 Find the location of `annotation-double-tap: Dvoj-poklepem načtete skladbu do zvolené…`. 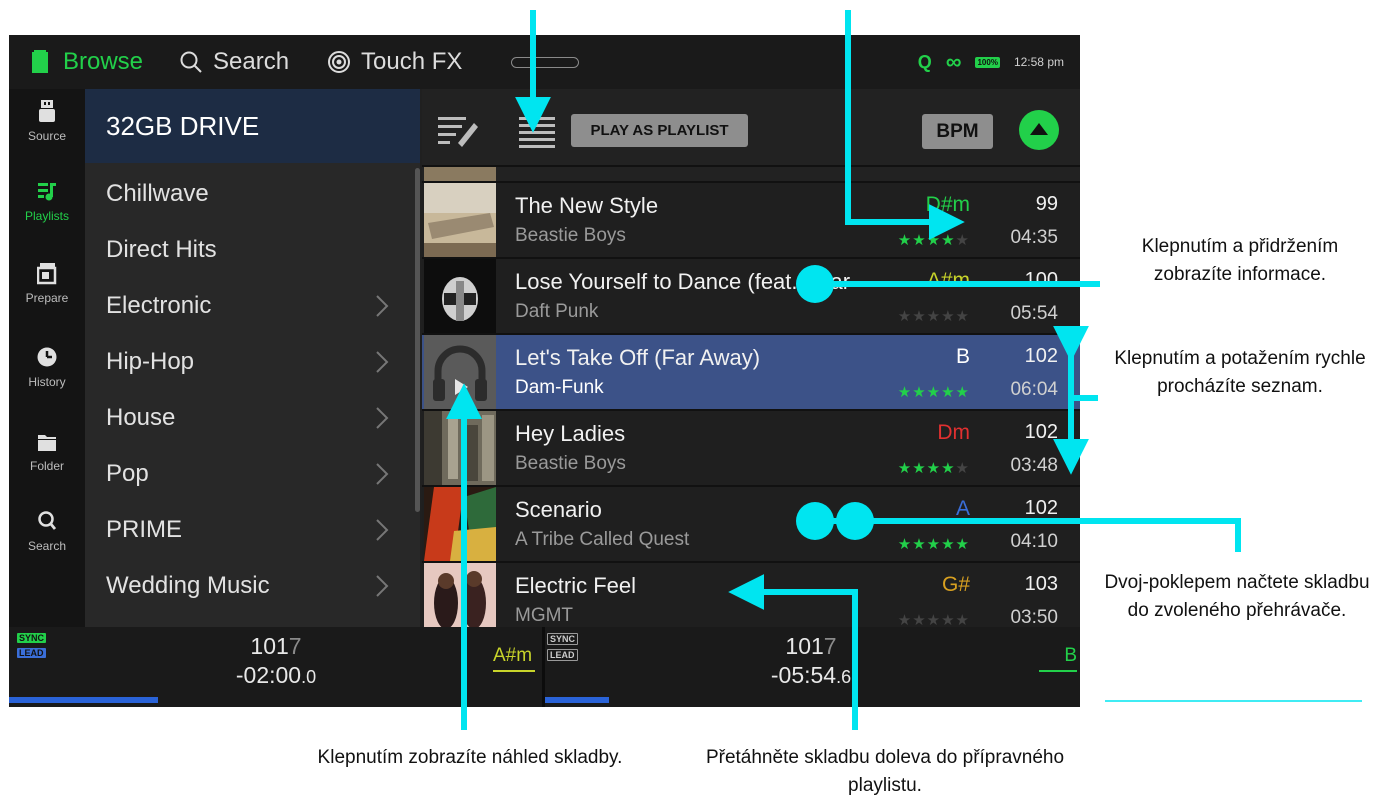

annotation-double-tap: Dvoj-poklepem načtete skladbu do zvolené… is located at coordinates (1237, 596).